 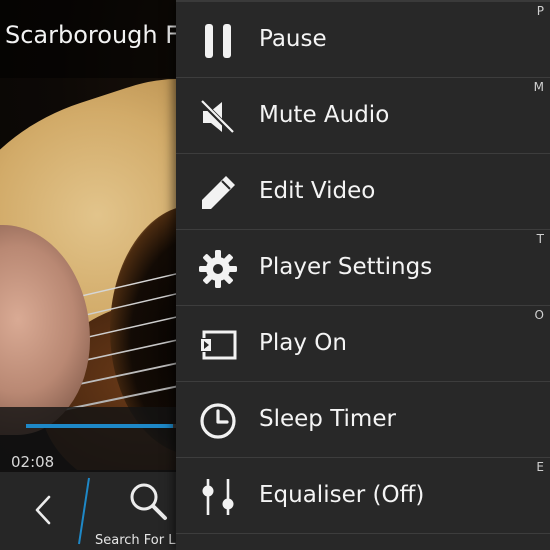 I want to click on shortcut-hint: E, so click(x=540, y=467).